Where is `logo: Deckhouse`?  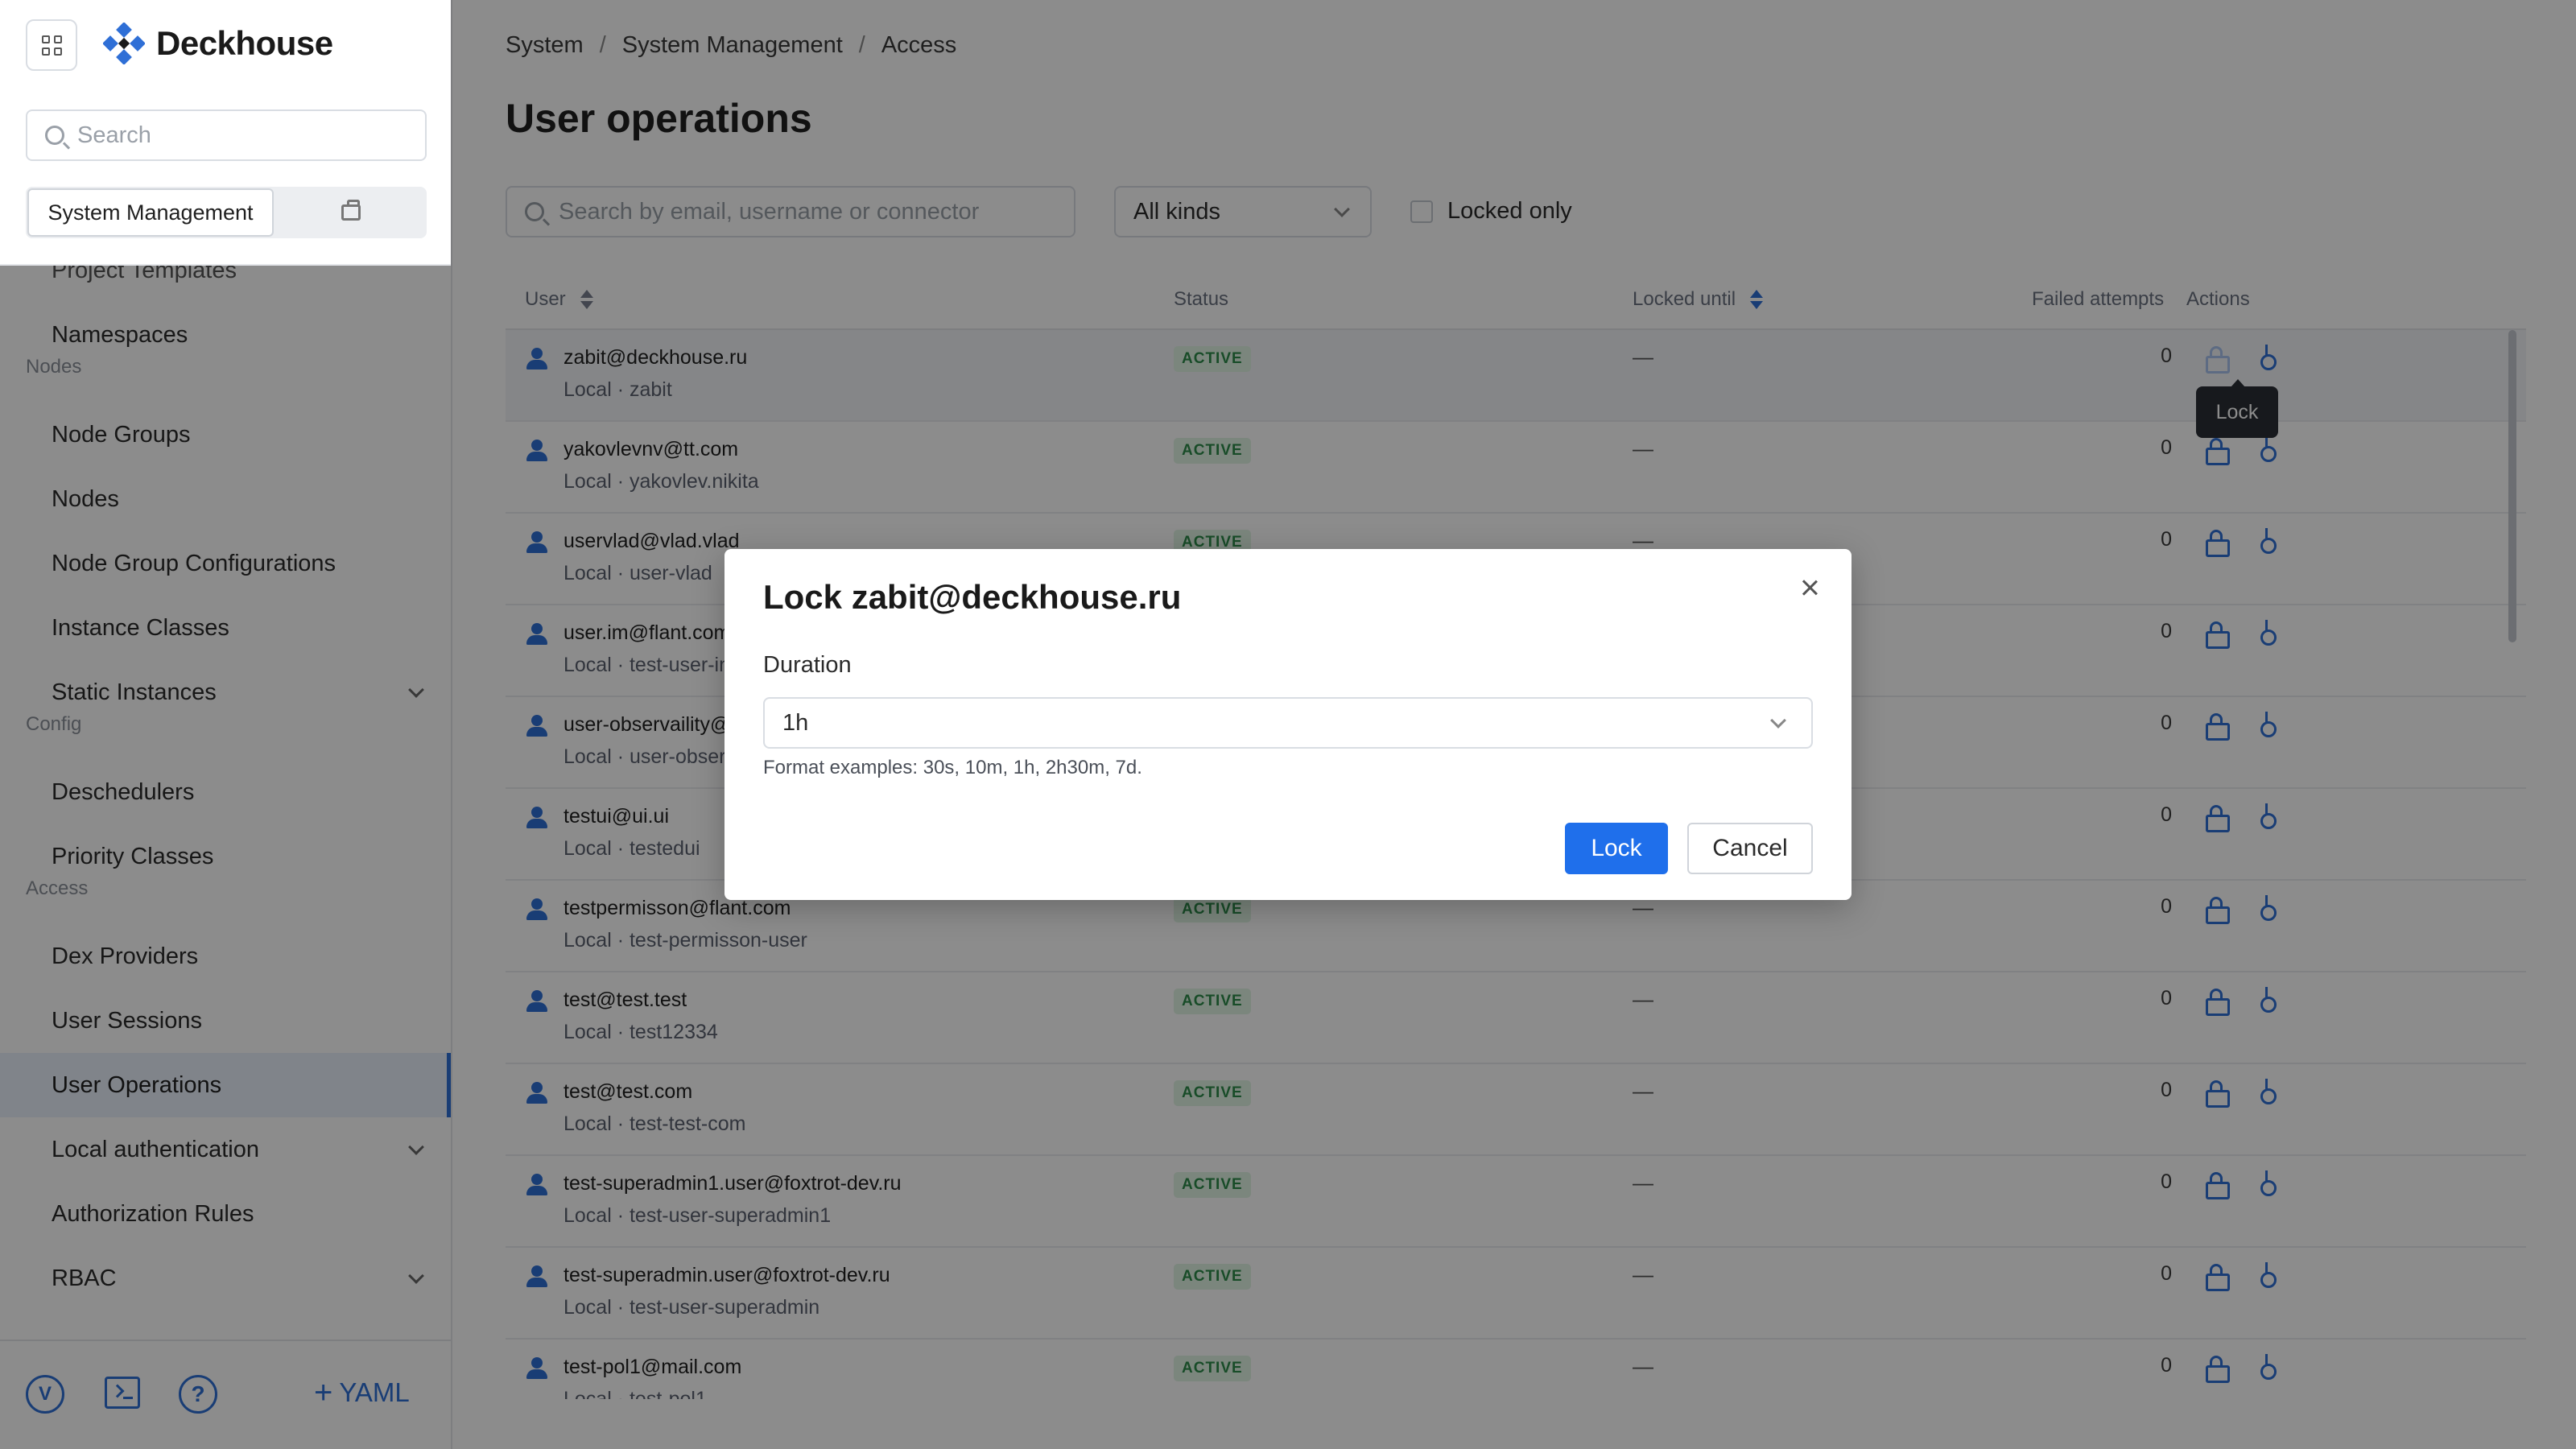 logo: Deckhouse is located at coordinates (218, 43).